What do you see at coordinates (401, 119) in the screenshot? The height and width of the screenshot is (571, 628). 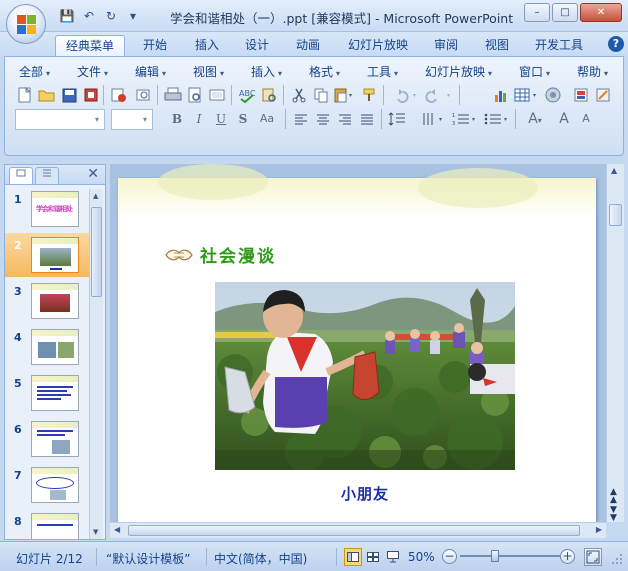 I see `line-spacing-icon` at bounding box center [401, 119].